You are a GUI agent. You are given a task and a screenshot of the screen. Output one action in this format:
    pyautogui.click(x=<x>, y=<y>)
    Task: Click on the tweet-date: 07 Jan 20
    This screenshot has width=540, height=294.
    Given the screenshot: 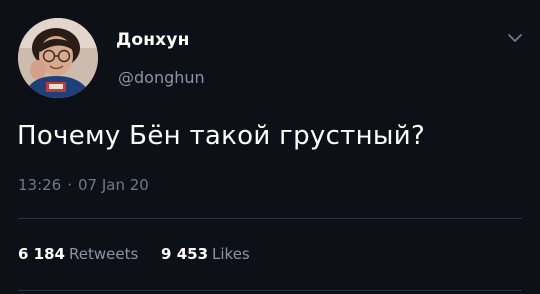 What is the action you would take?
    pyautogui.click(x=113, y=185)
    